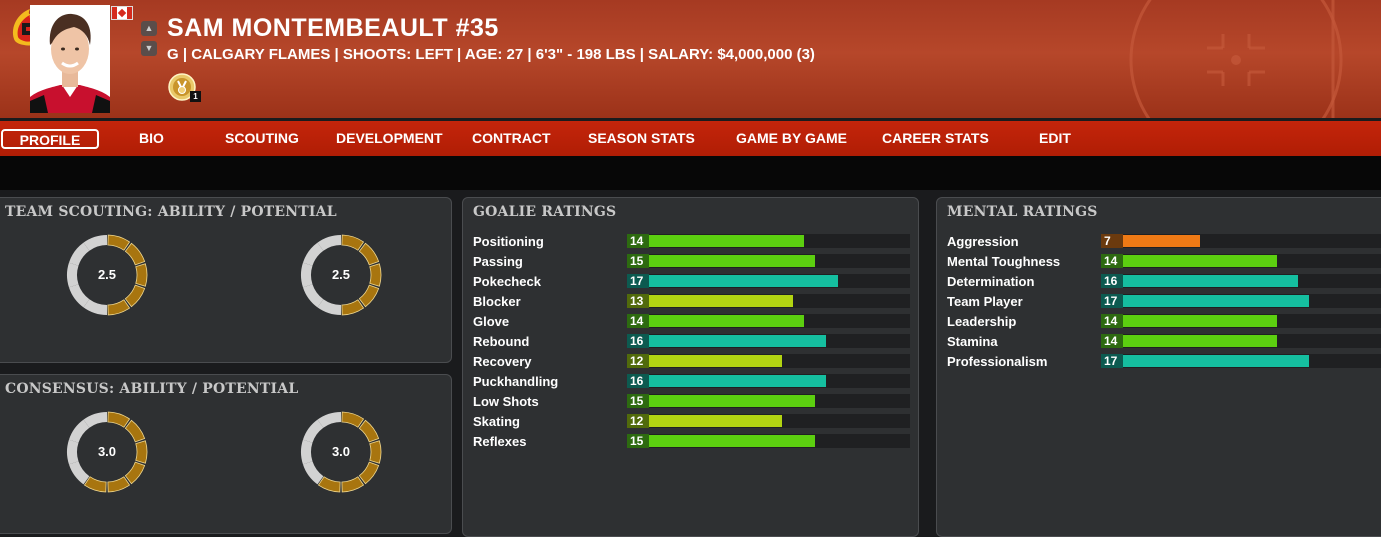 The width and height of the screenshot is (1381, 537). I want to click on previous-player-arrow-icon: ▲, so click(149, 28).